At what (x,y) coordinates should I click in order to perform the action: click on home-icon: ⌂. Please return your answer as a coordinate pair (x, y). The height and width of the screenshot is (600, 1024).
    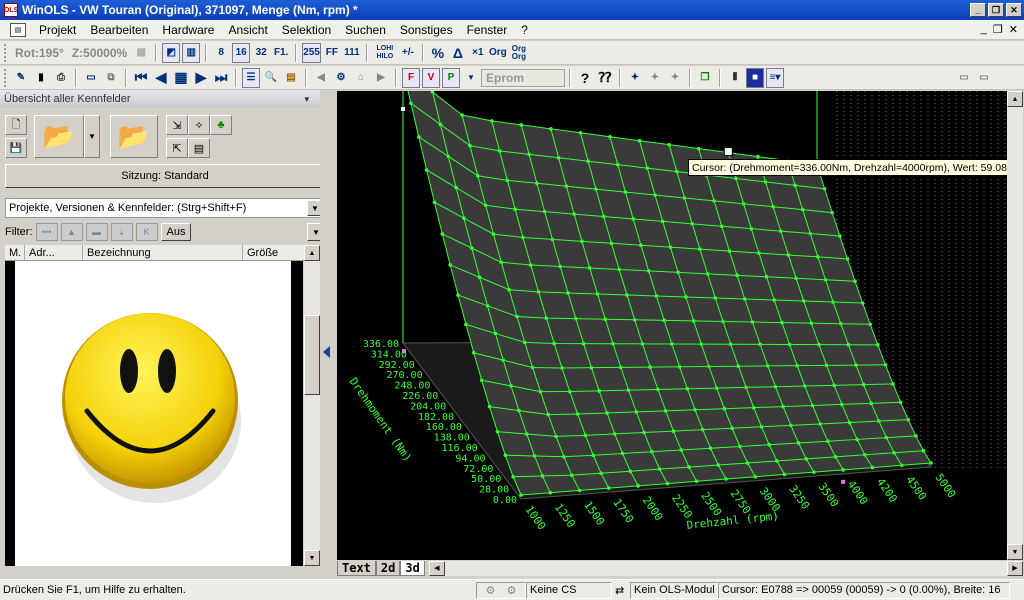
    Looking at the image, I should click on (361, 78).